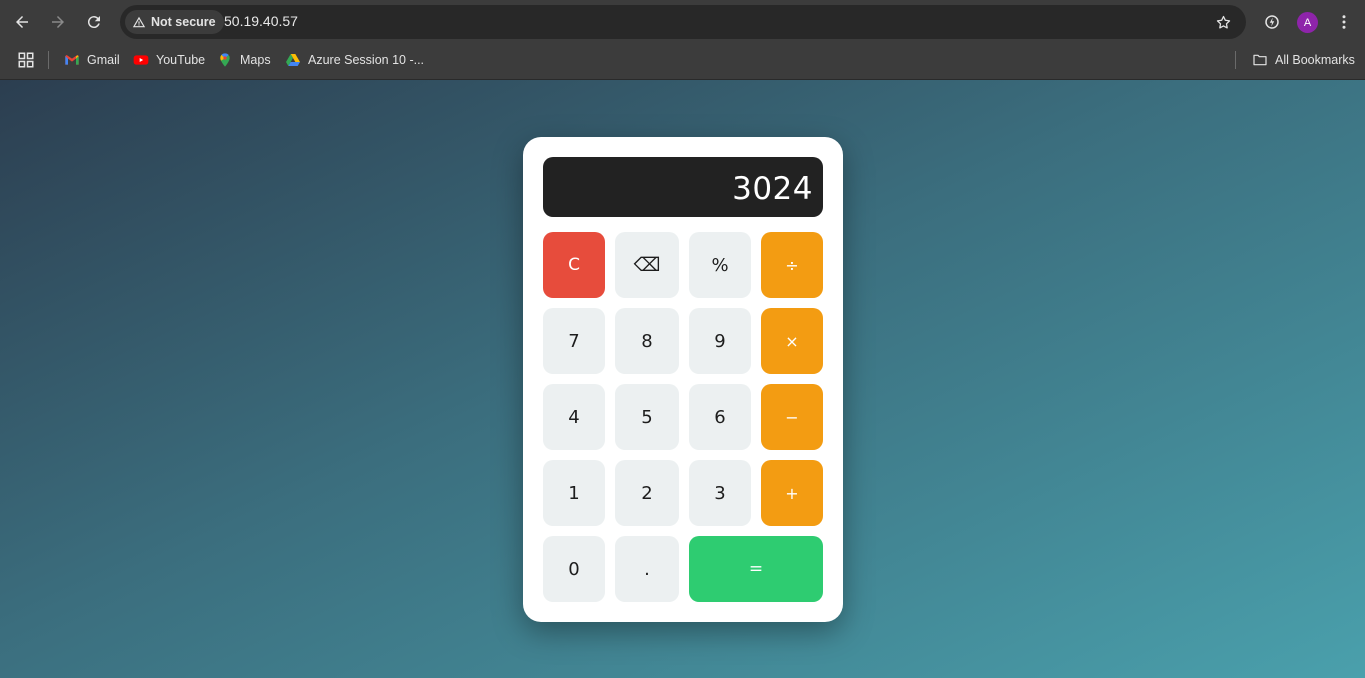 The image size is (1365, 678). What do you see at coordinates (181, 60) in the screenshot?
I see `bookmark-label: YouTube` at bounding box center [181, 60].